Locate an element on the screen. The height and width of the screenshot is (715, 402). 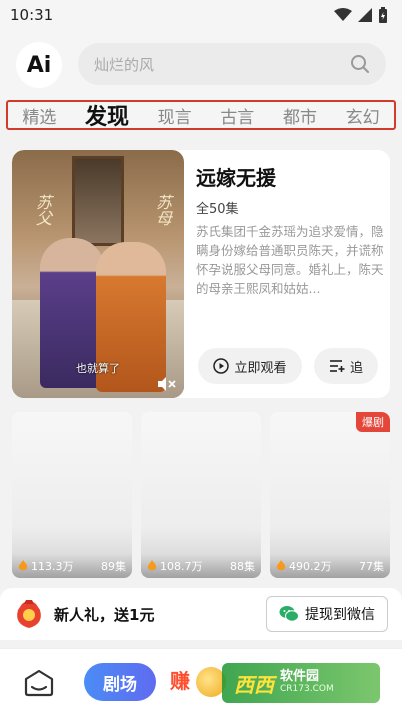
tab-xuanhuan: 玄幻 is located at coordinates (363, 115).